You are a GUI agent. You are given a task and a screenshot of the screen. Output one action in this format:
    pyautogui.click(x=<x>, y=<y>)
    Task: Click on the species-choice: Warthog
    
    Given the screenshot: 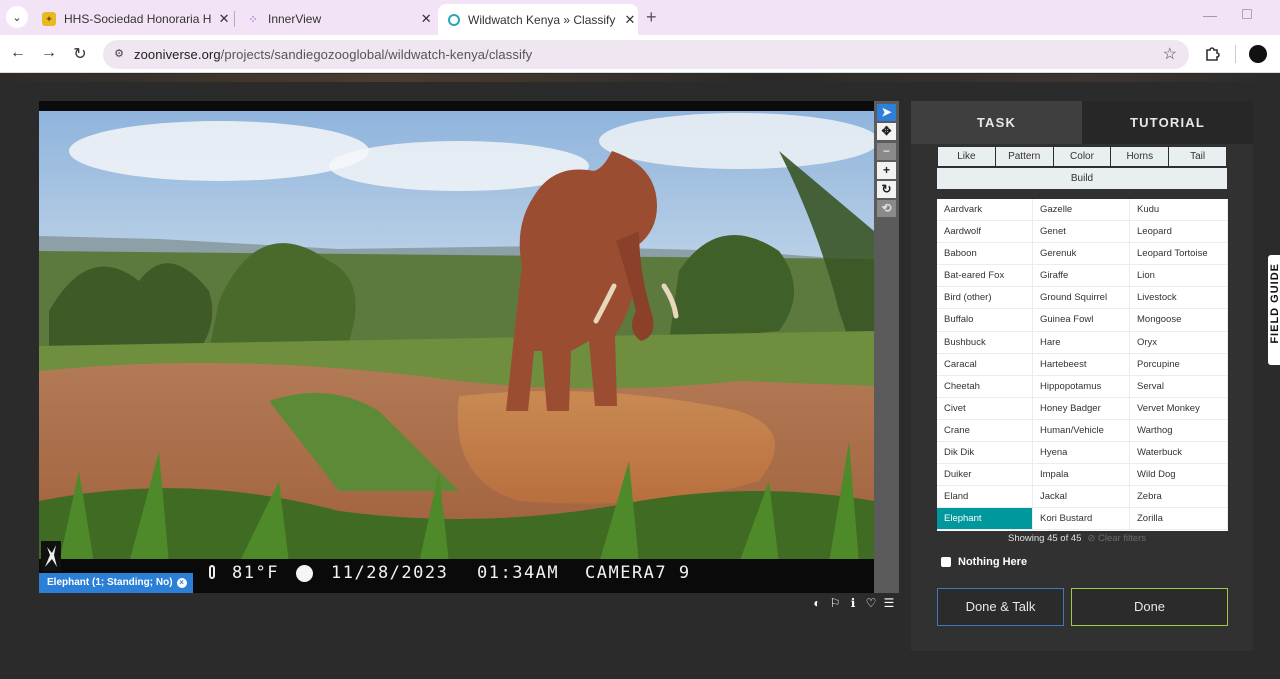 What is the action you would take?
    pyautogui.click(x=1179, y=431)
    